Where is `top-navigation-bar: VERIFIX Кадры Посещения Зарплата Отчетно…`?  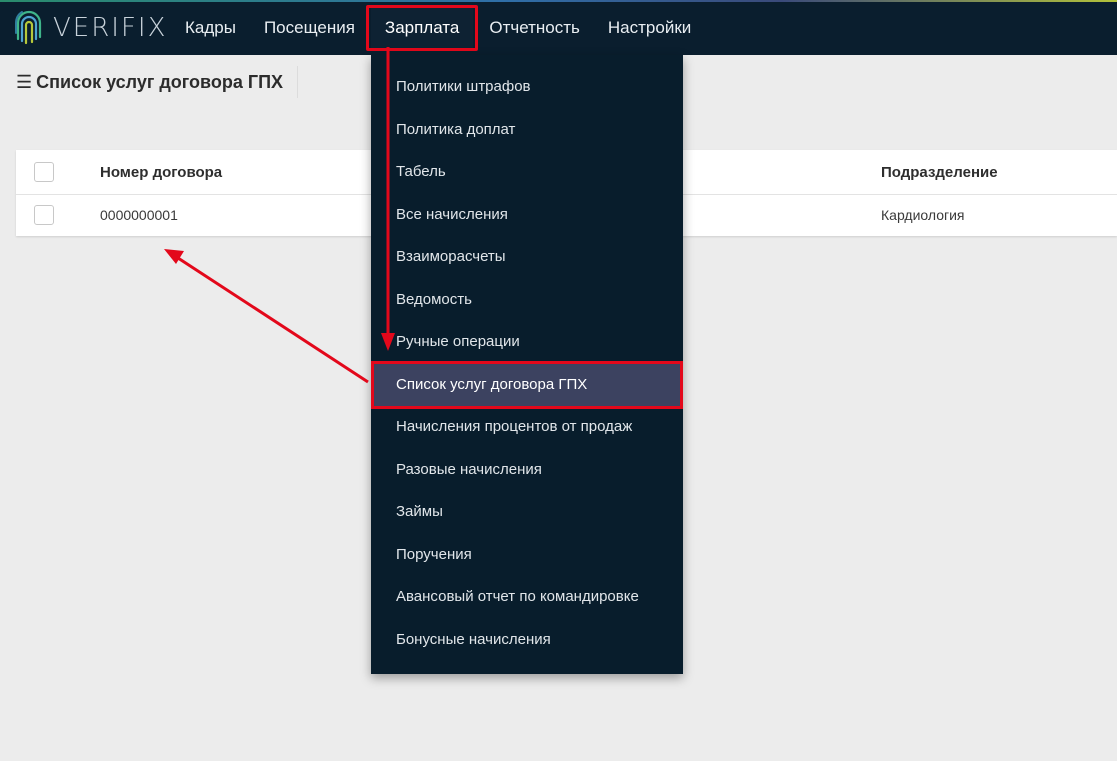 top-navigation-bar: VERIFIX Кадры Посещения Зарплата Отчетно… is located at coordinates (558, 27).